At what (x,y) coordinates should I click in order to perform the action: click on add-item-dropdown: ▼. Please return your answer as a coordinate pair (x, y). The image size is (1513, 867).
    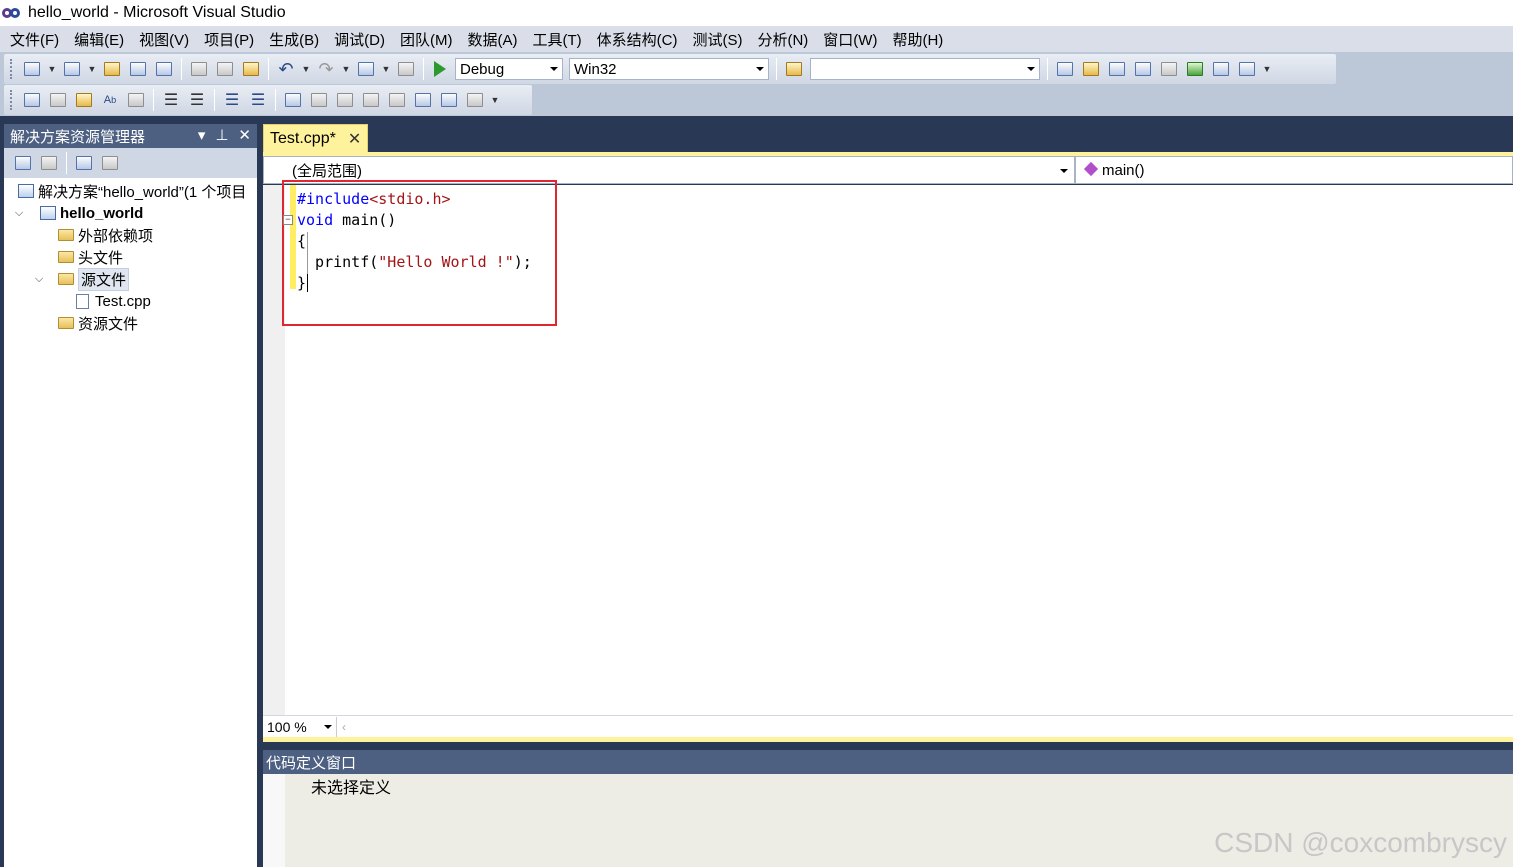
    Looking at the image, I should click on (92, 69).